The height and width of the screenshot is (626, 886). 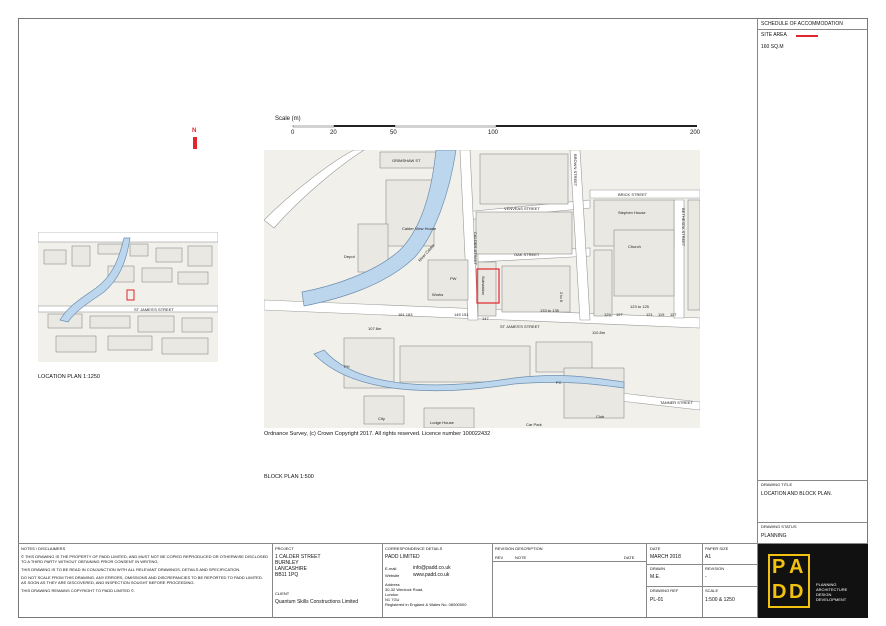 I want to click on drawing-title-label: DRAWING TITLE, so click(x=777, y=484).